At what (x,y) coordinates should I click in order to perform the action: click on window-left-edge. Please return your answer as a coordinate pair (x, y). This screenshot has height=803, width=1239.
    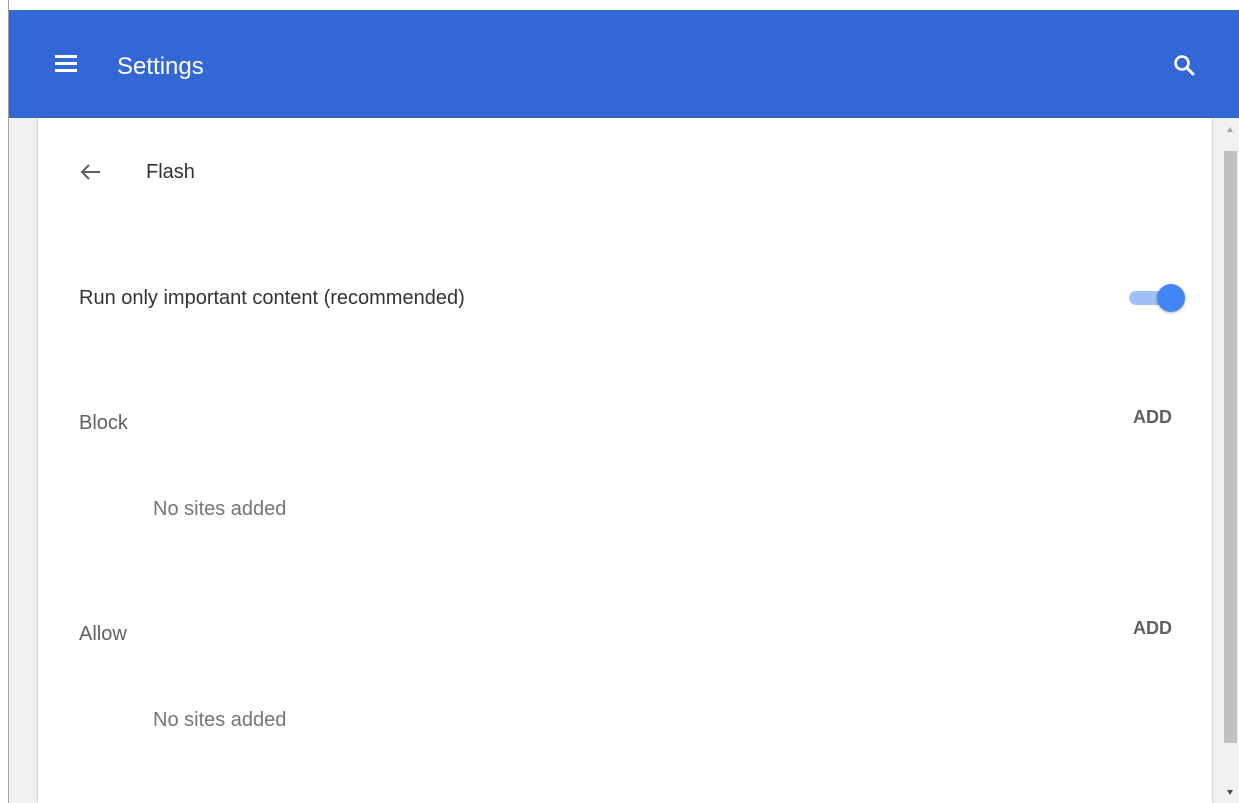
    Looking at the image, I should click on (4, 401).